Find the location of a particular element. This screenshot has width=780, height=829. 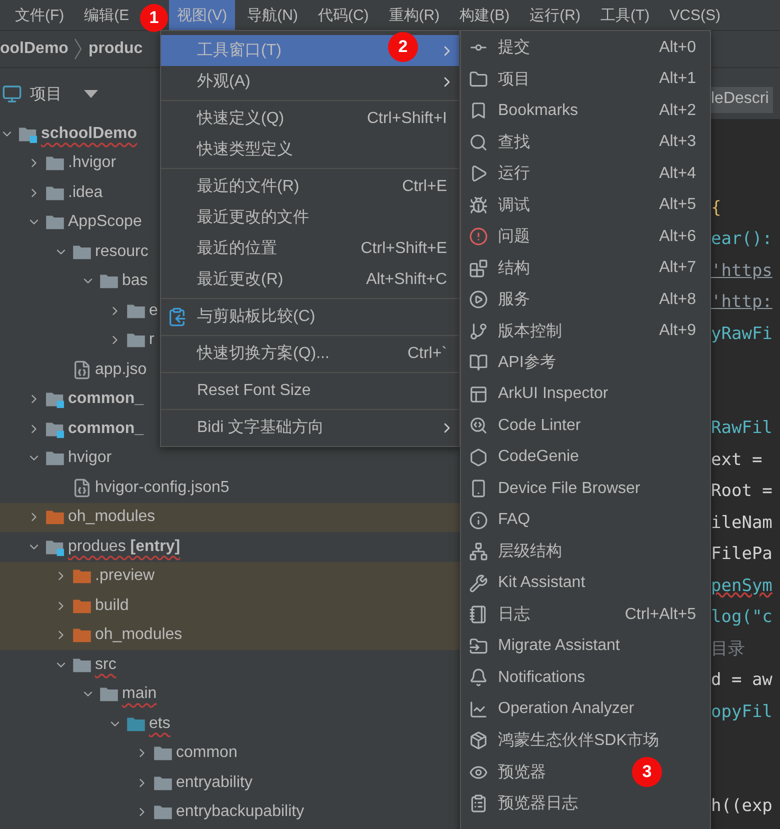

tree-item-label: .hvigor is located at coordinates (92, 163).